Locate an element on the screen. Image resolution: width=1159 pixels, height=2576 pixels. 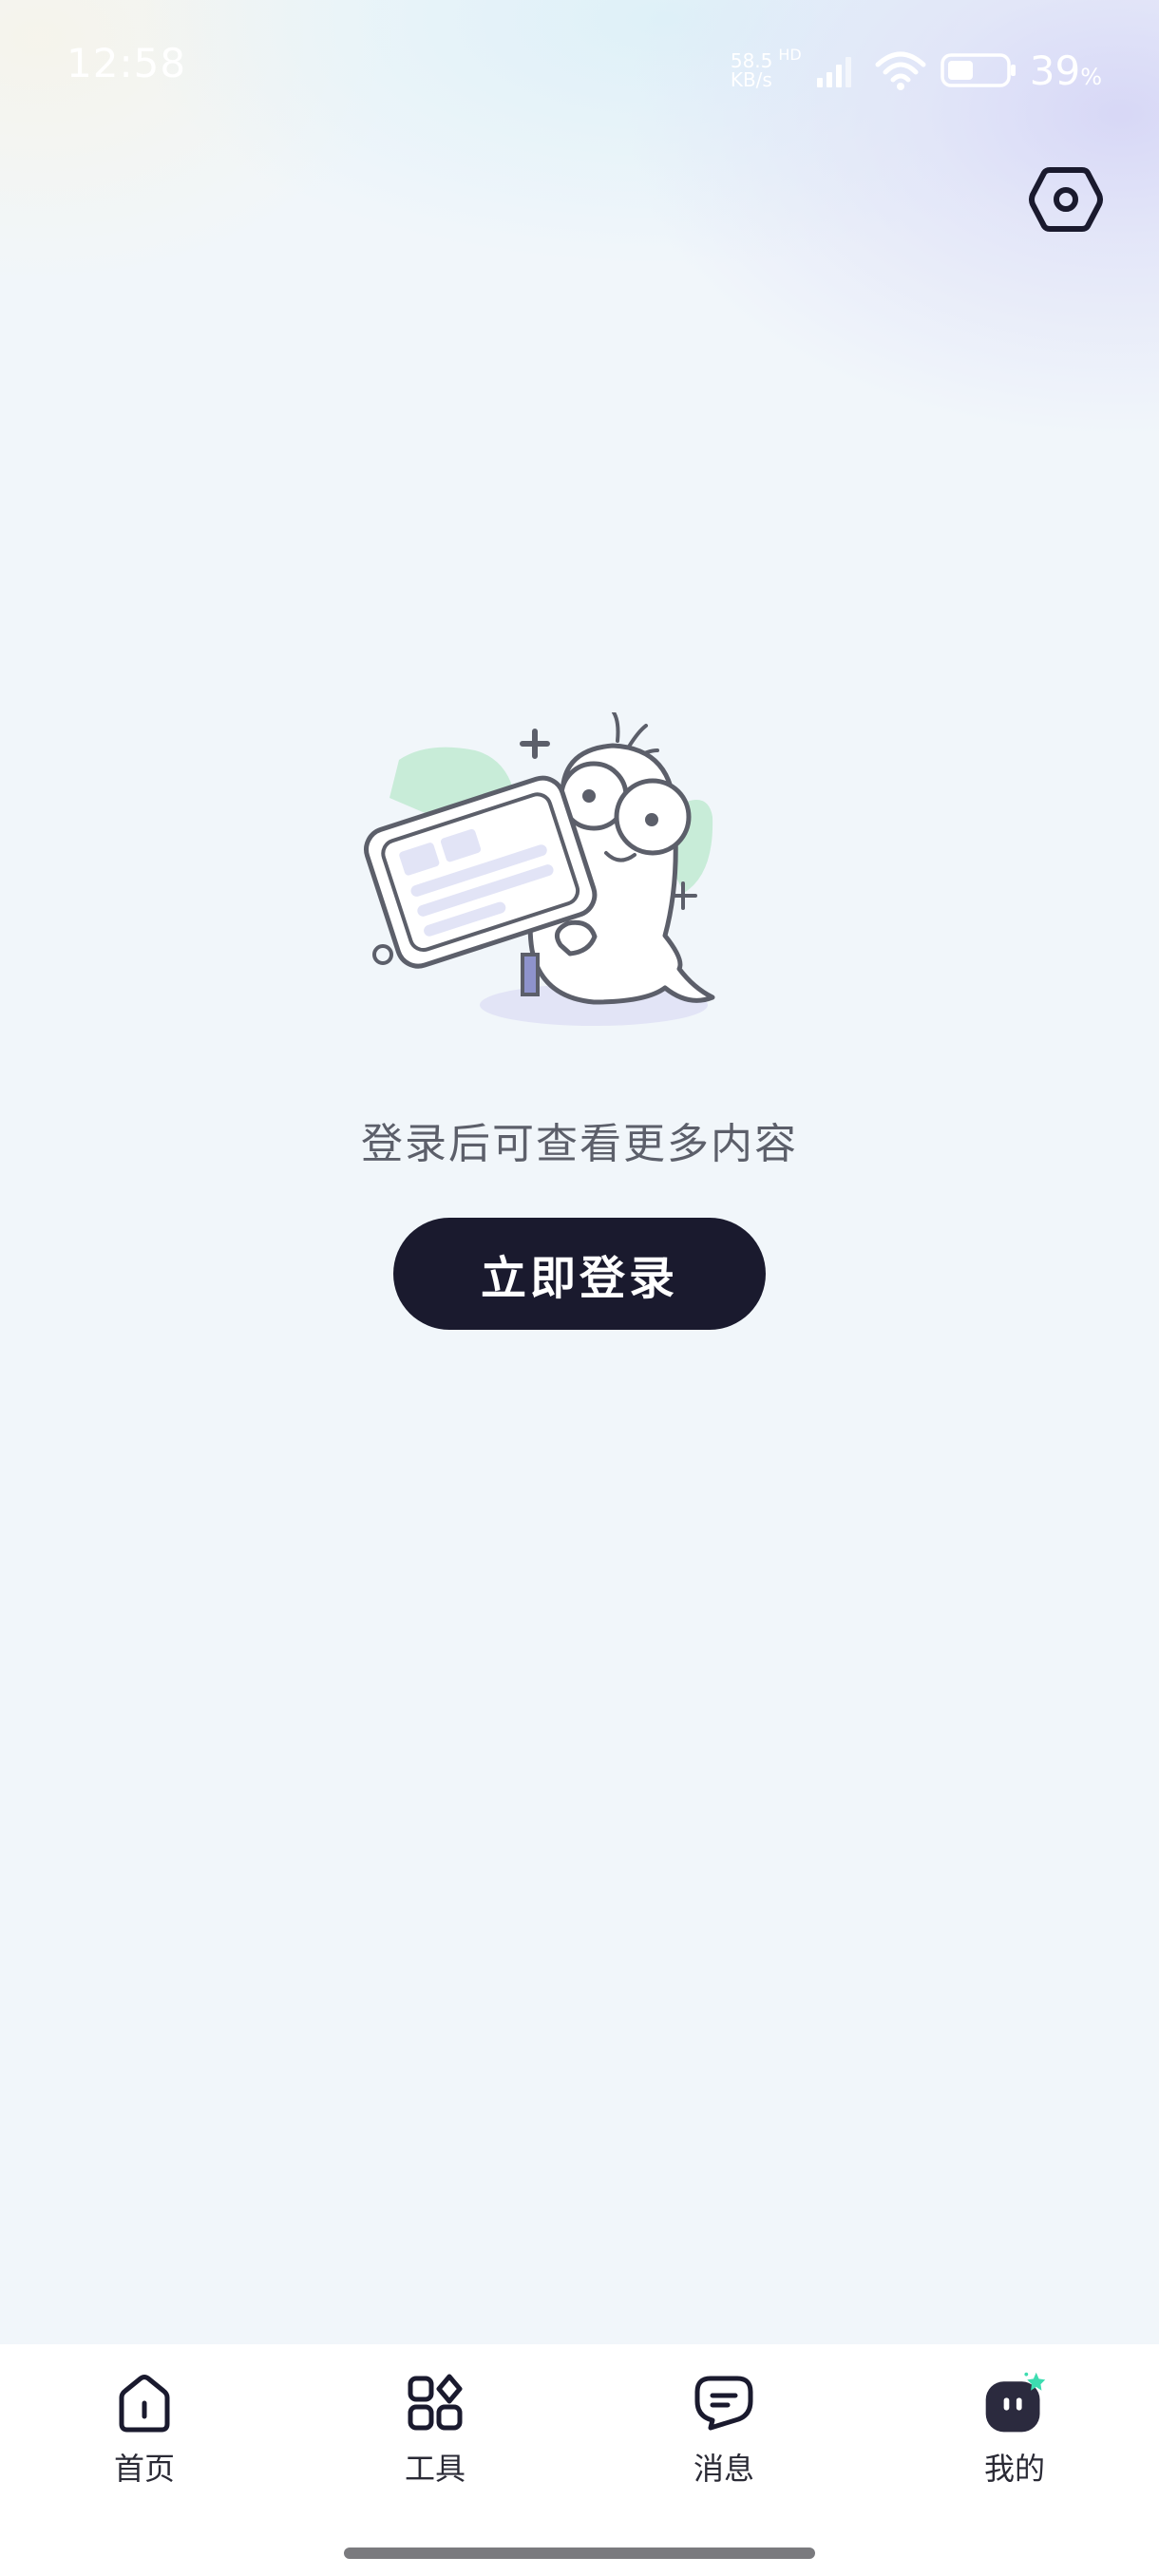
battery-percentage: 39% is located at coordinates (1066, 70).